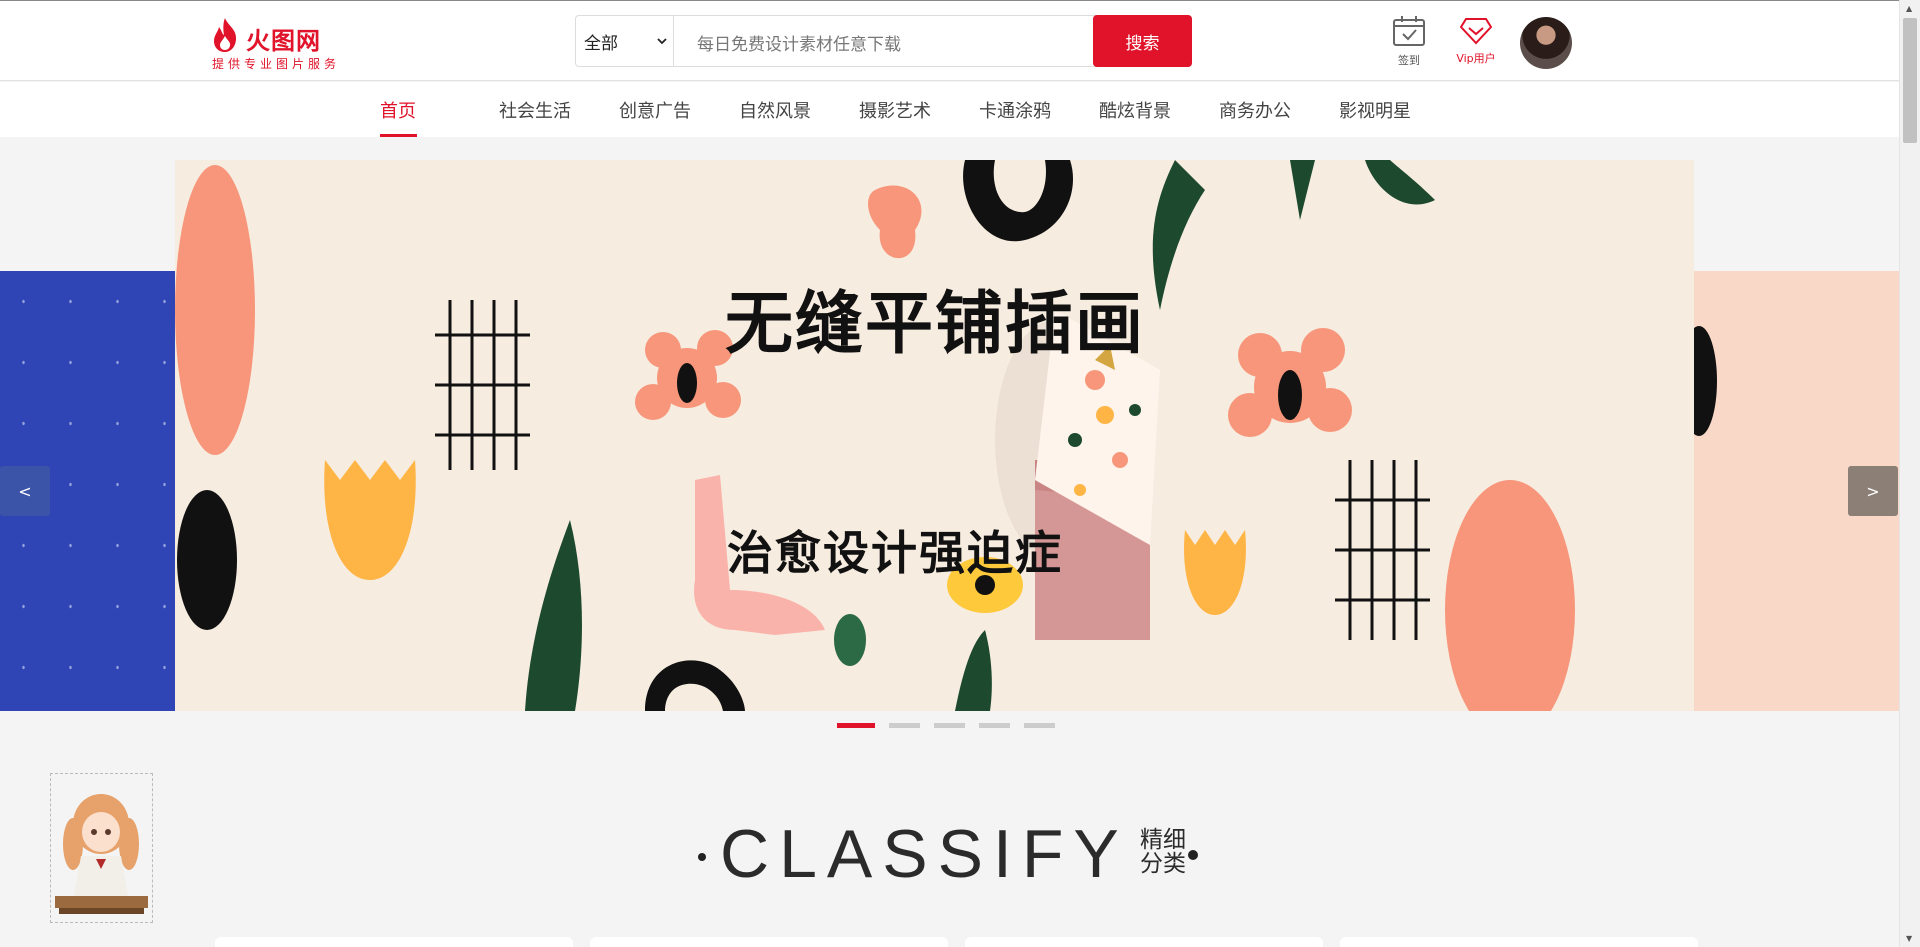 This screenshot has width=1920, height=947. I want to click on flame-icon, so click(225, 35).